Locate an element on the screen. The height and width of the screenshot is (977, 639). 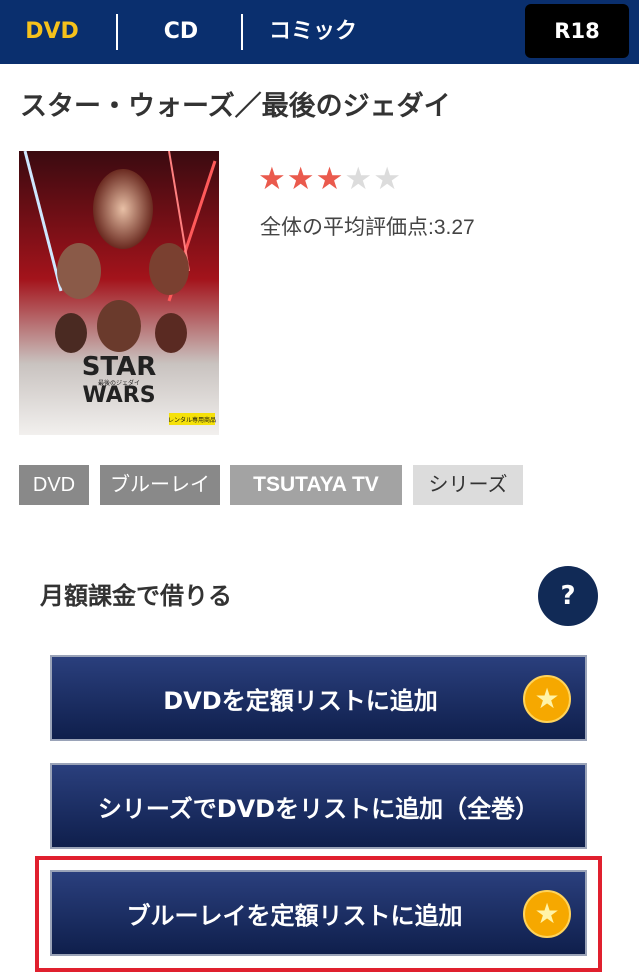
r18-button: R18 is located at coordinates (577, 31).